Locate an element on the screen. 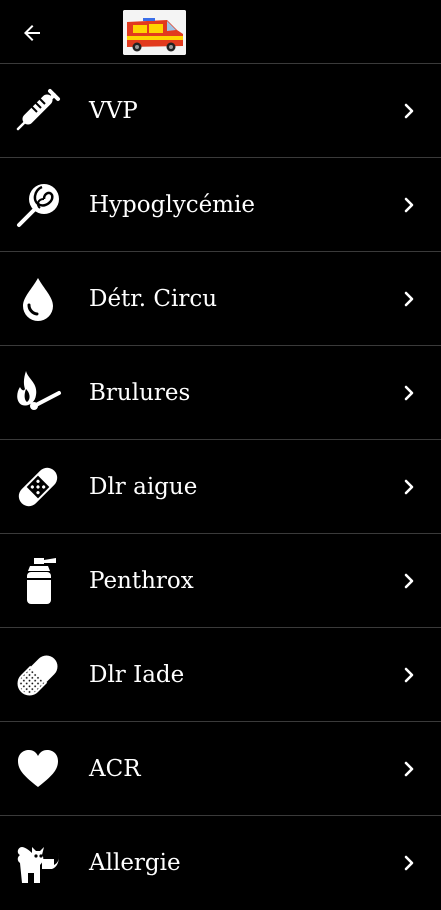 Image resolution: width=441 pixels, height=910 pixels. menu-item-label: Brulures is located at coordinates (140, 393).